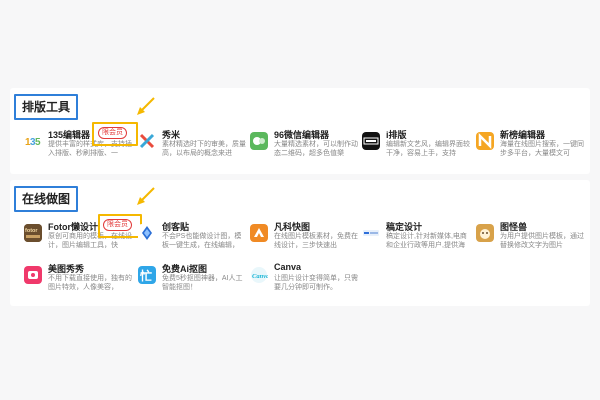  Describe the element at coordinates (33, 141) in the screenshot. I see `135-logo-icon: 135` at that location.